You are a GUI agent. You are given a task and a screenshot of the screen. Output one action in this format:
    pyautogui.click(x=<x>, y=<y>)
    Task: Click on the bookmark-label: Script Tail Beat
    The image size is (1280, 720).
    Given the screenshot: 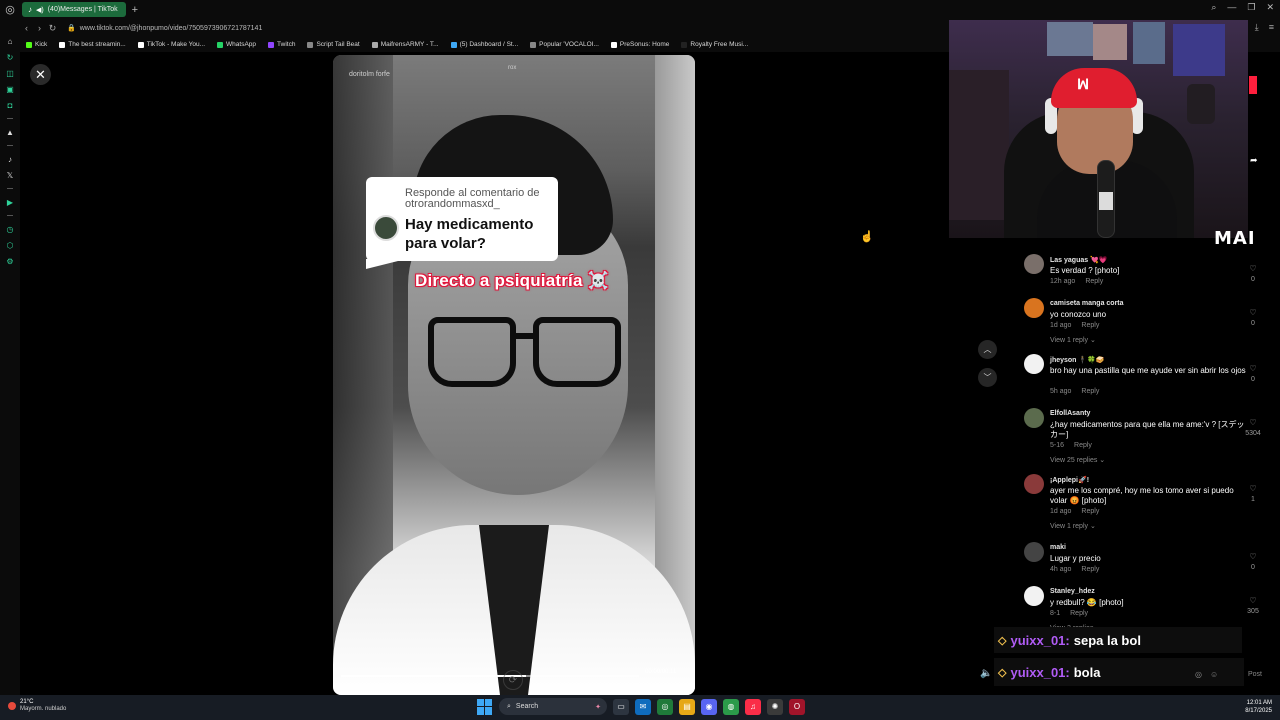 What is the action you would take?
    pyautogui.click(x=338, y=44)
    